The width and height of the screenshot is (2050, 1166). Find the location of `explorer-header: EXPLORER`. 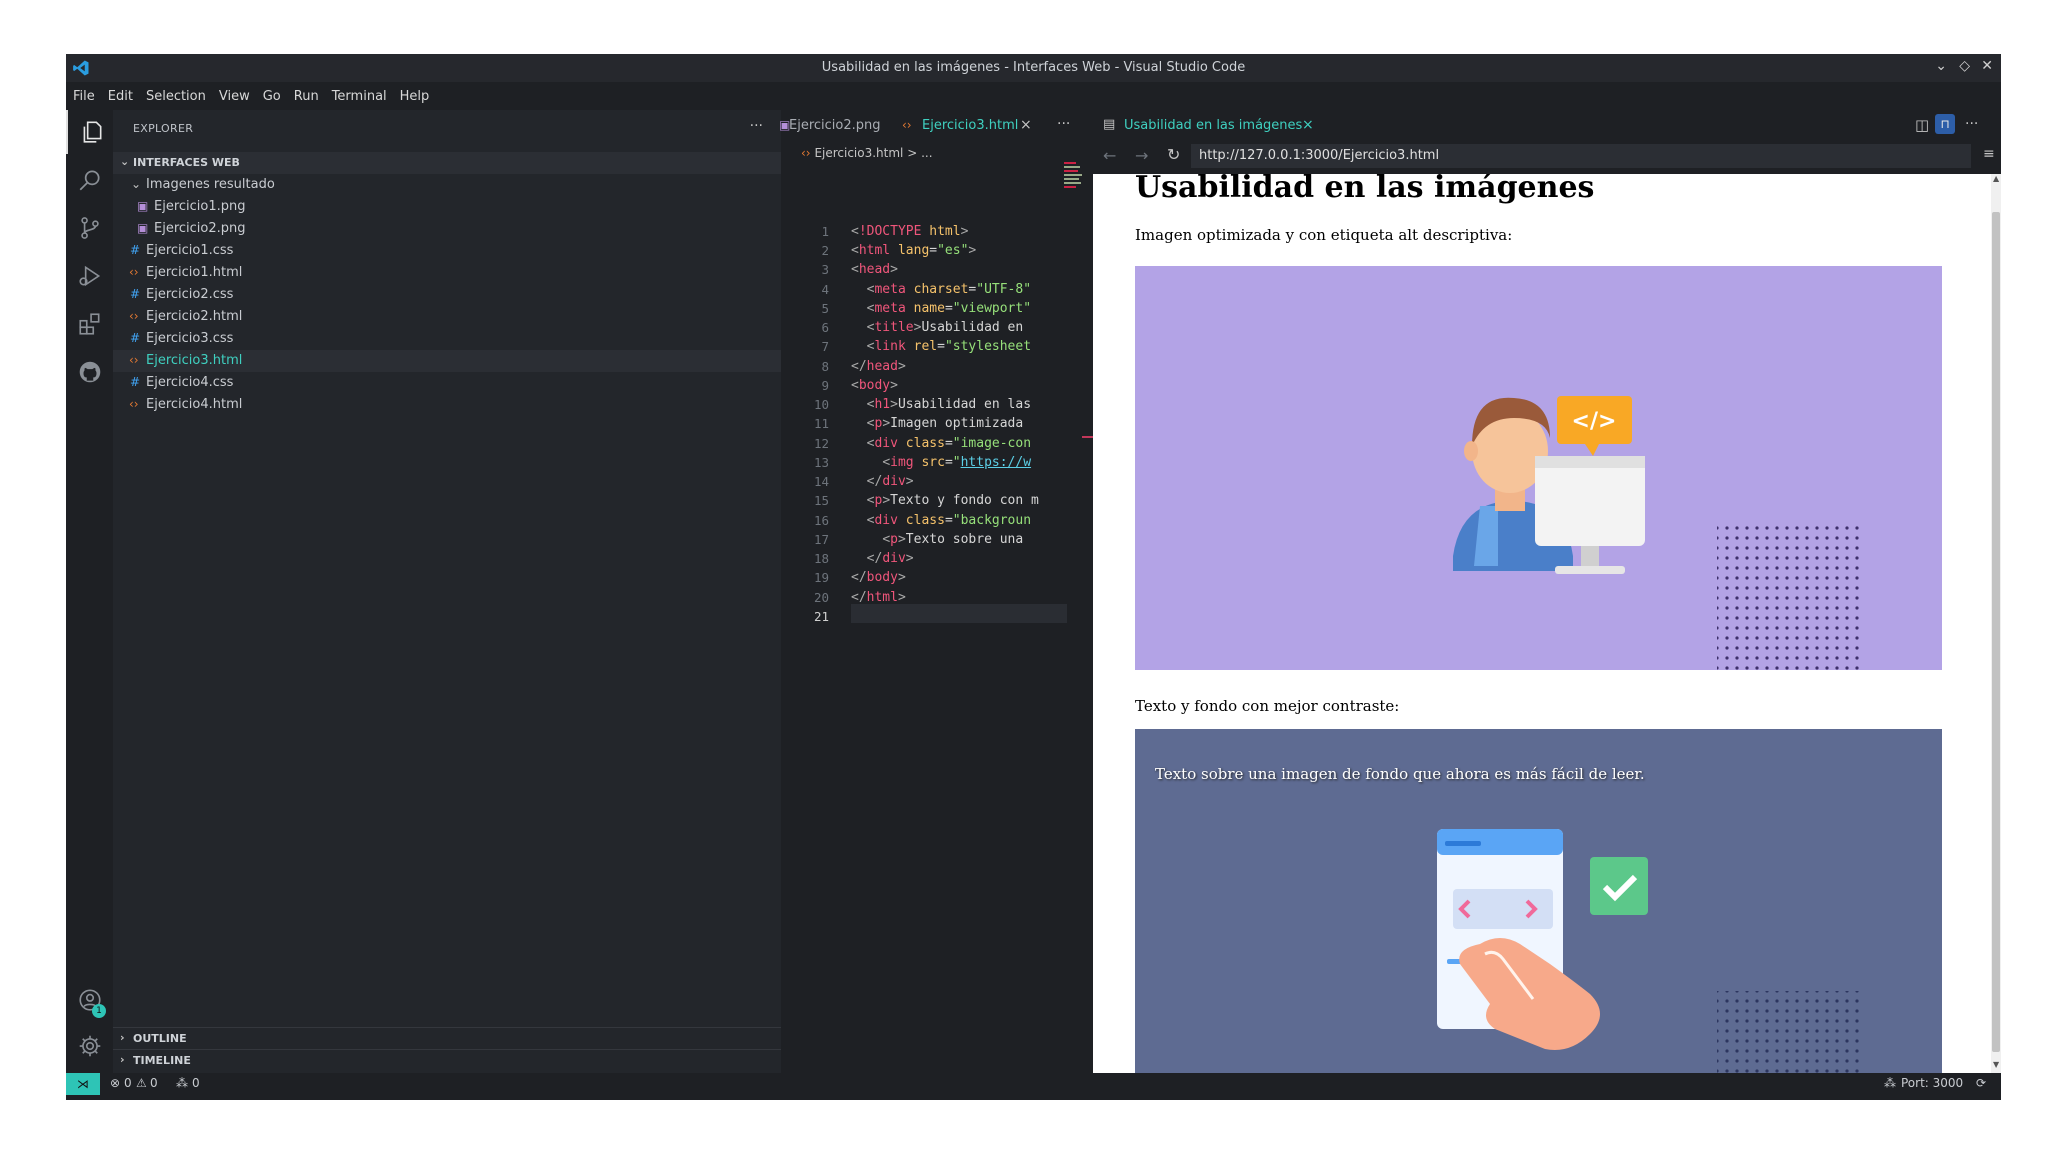

explorer-header: EXPLORER is located at coordinates (163, 128).